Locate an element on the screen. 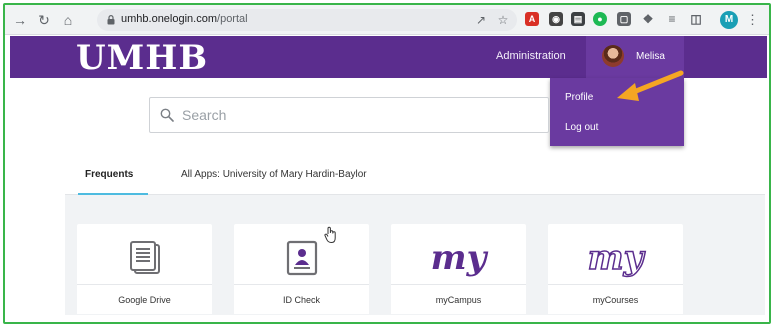  home-icon: ⌂ is located at coordinates (68, 20).